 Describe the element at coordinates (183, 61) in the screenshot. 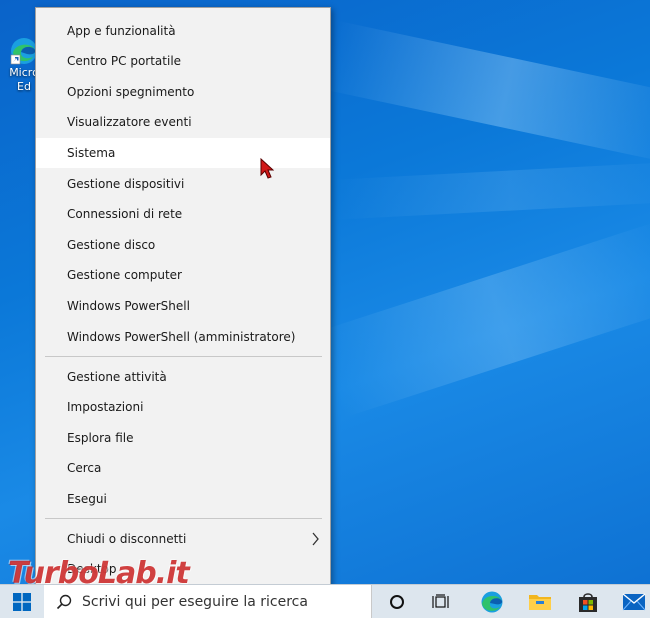

I see `menu-item-centro-pc-portatile: Centro PC portatile` at that location.